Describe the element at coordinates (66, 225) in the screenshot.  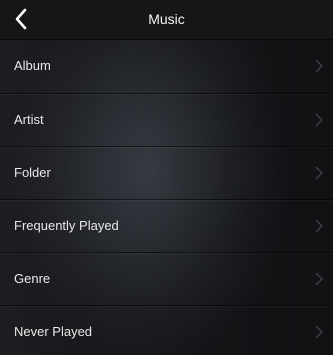
I see `menu-item-label: Frequently Played` at that location.